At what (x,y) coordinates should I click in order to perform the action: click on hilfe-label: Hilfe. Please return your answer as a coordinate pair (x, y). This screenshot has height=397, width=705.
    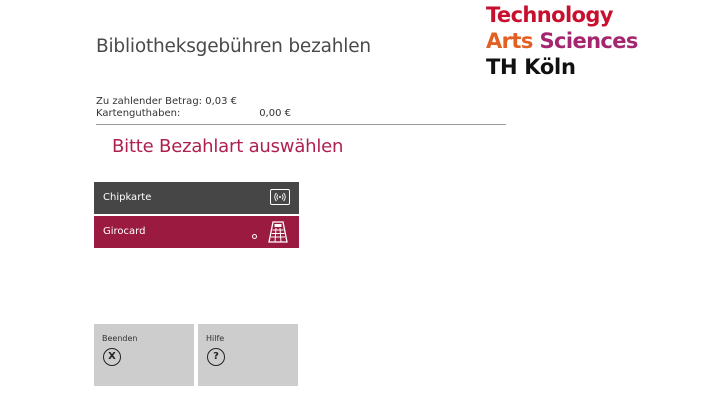
    Looking at the image, I should click on (215, 338).